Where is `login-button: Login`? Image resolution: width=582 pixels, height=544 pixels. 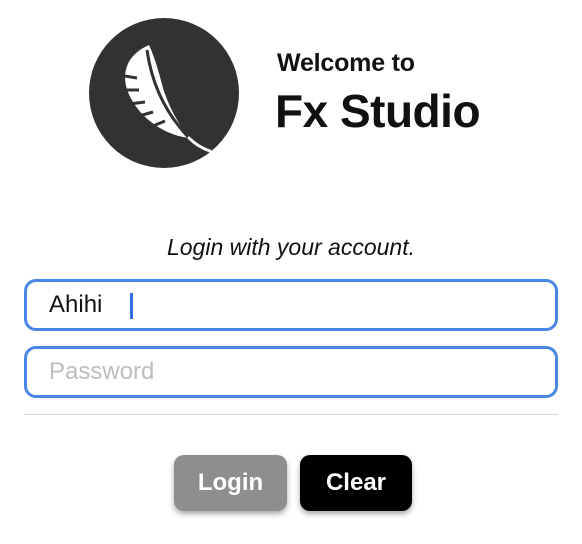
login-button: Login is located at coordinates (230, 483).